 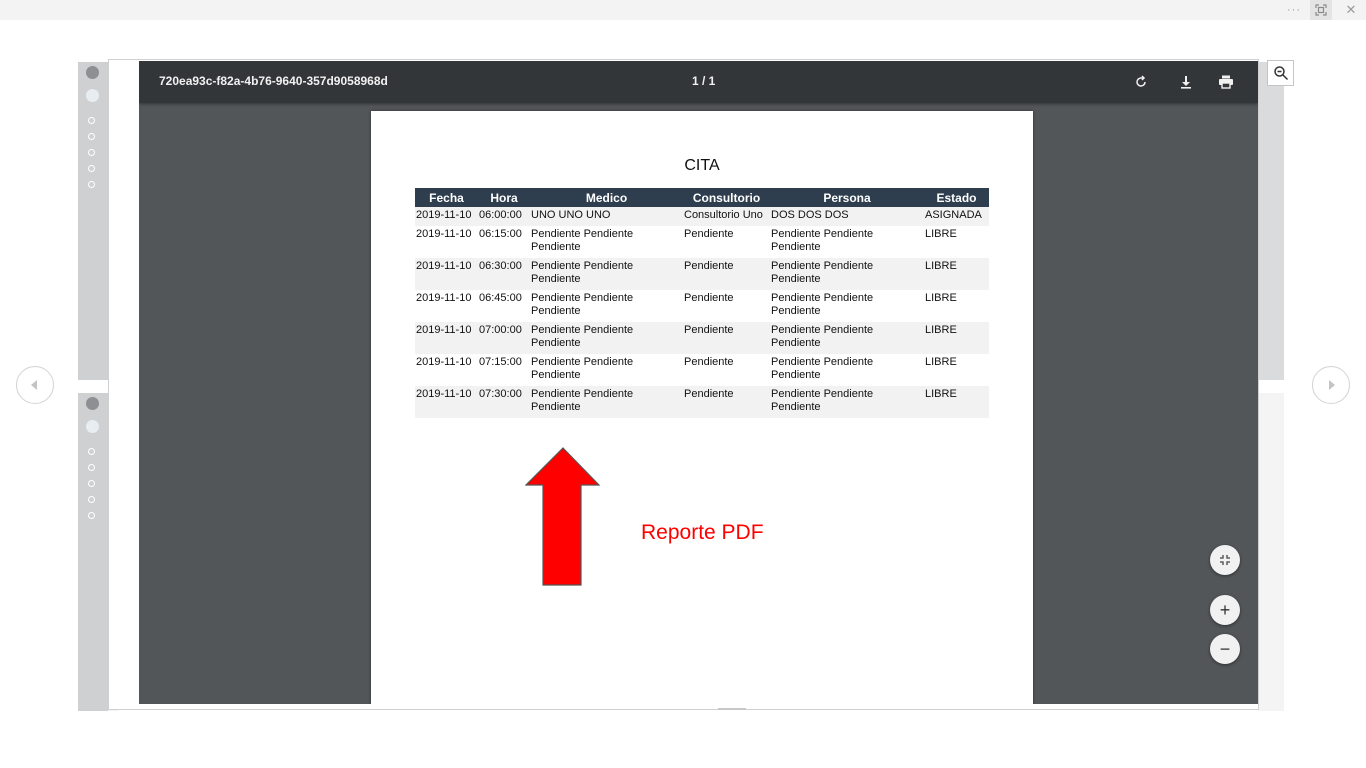 I want to click on cell-consultorio: Consultorio Uno, so click(x=726, y=216).